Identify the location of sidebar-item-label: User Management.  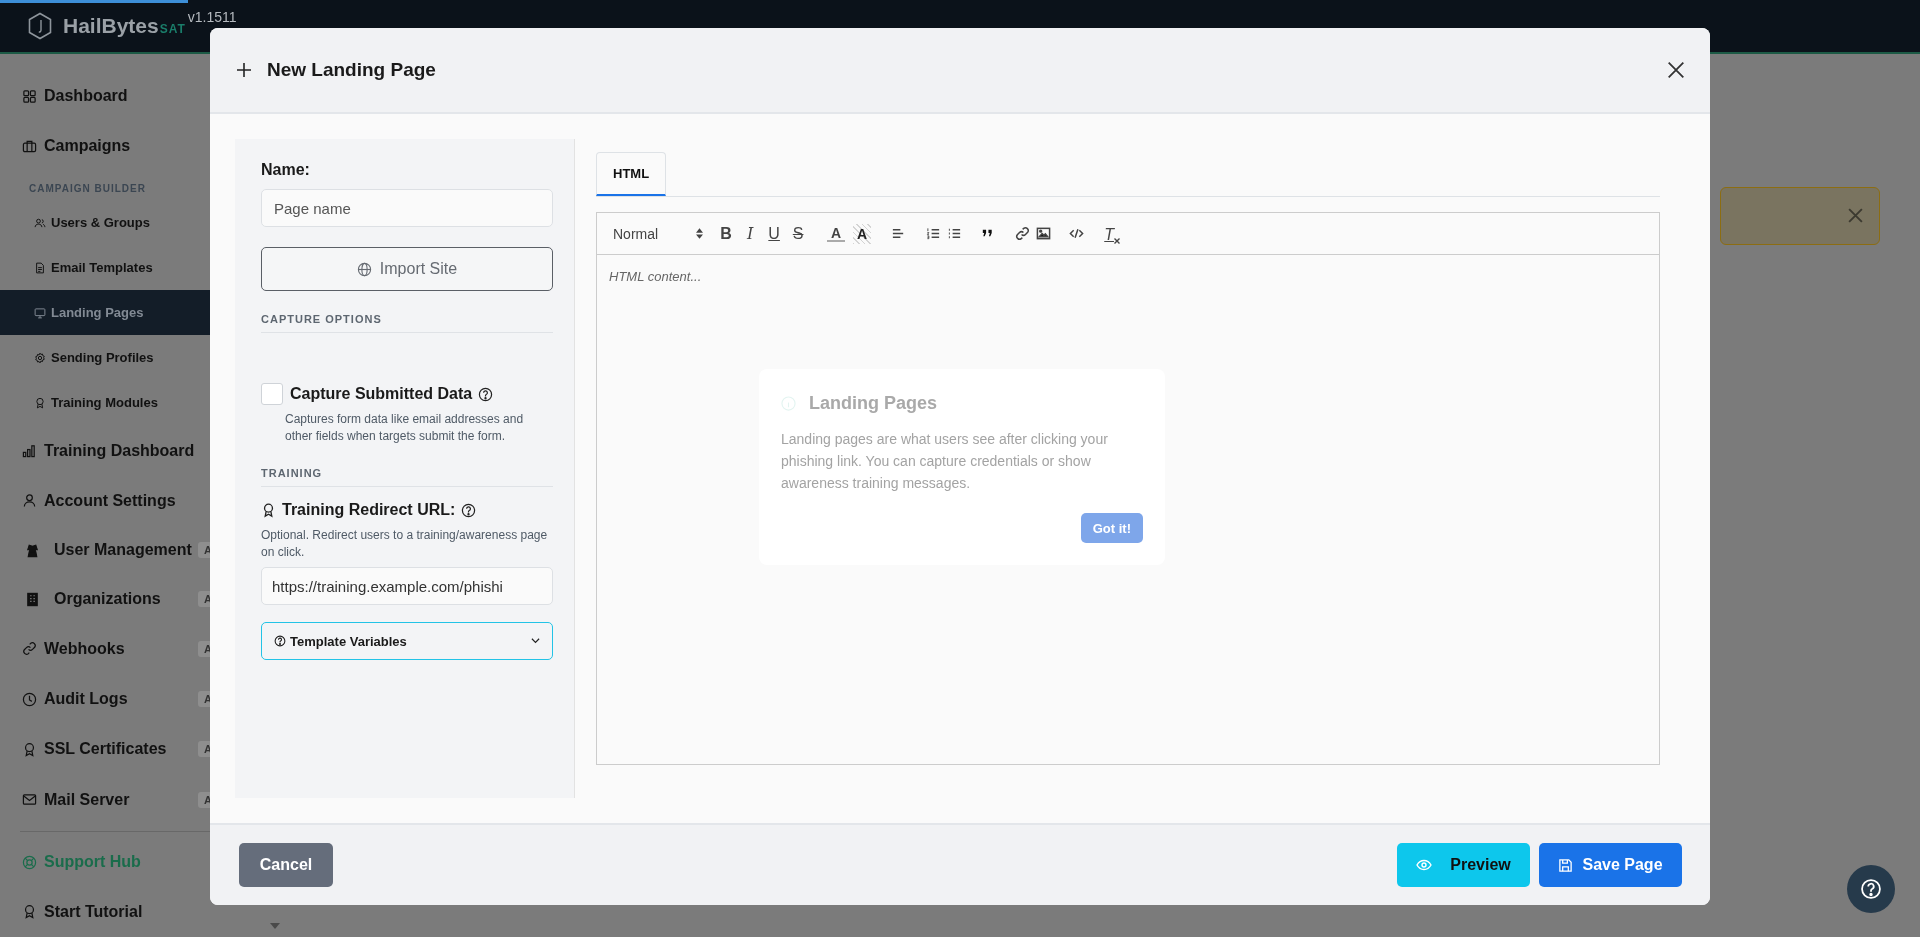
(123, 550).